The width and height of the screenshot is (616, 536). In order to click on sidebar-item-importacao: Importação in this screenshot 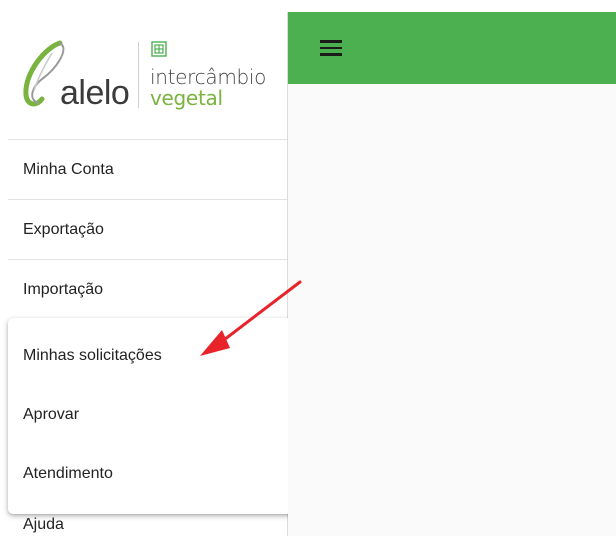, I will do `click(147, 289)`.